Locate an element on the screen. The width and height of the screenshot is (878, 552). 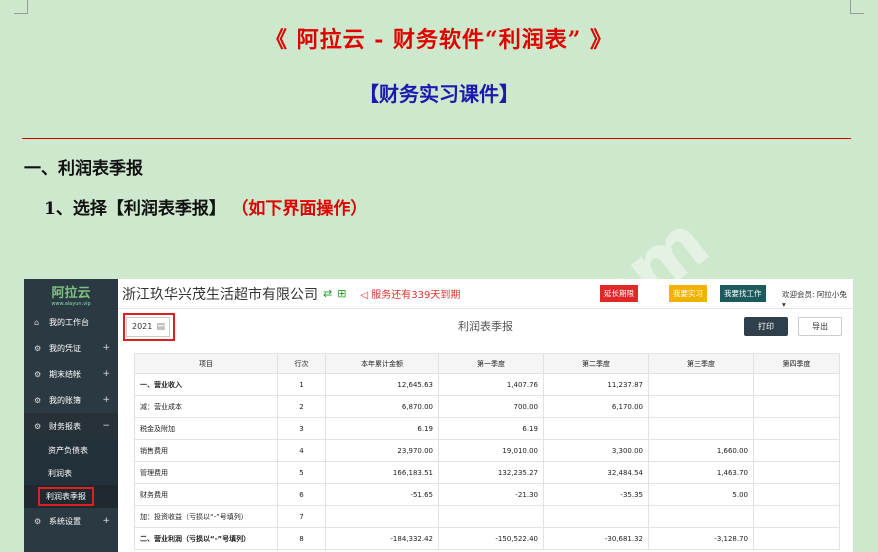
table-header: 项目 行次 本年累计金额 第一季度 第二季度 第三季度 第四季度 is located at coordinates (487, 363).